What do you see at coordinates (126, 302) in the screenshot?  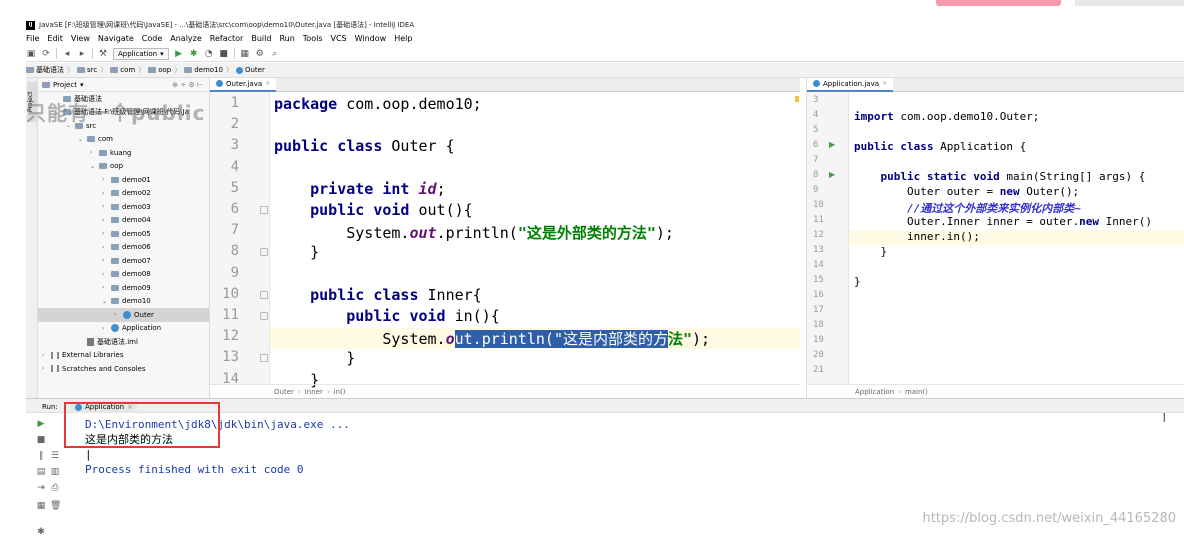 I see `tree-item: ⌄ demo10` at bounding box center [126, 302].